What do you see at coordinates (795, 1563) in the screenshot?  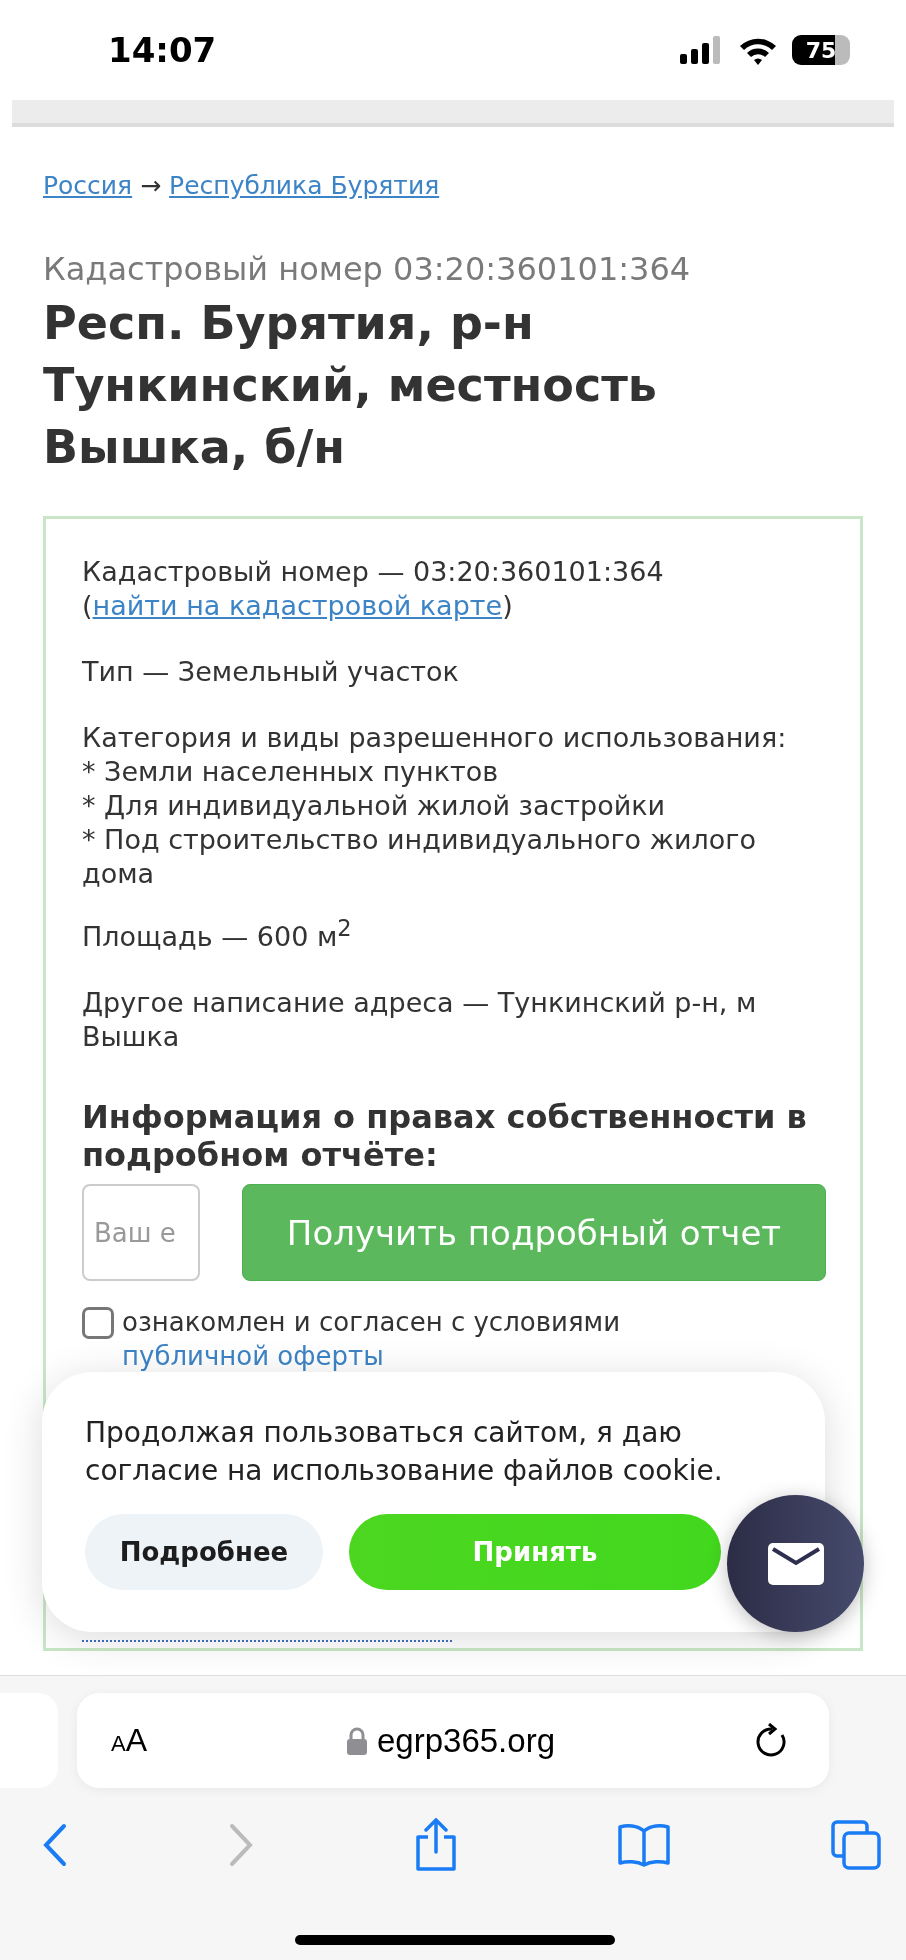 I see `mail-icon` at bounding box center [795, 1563].